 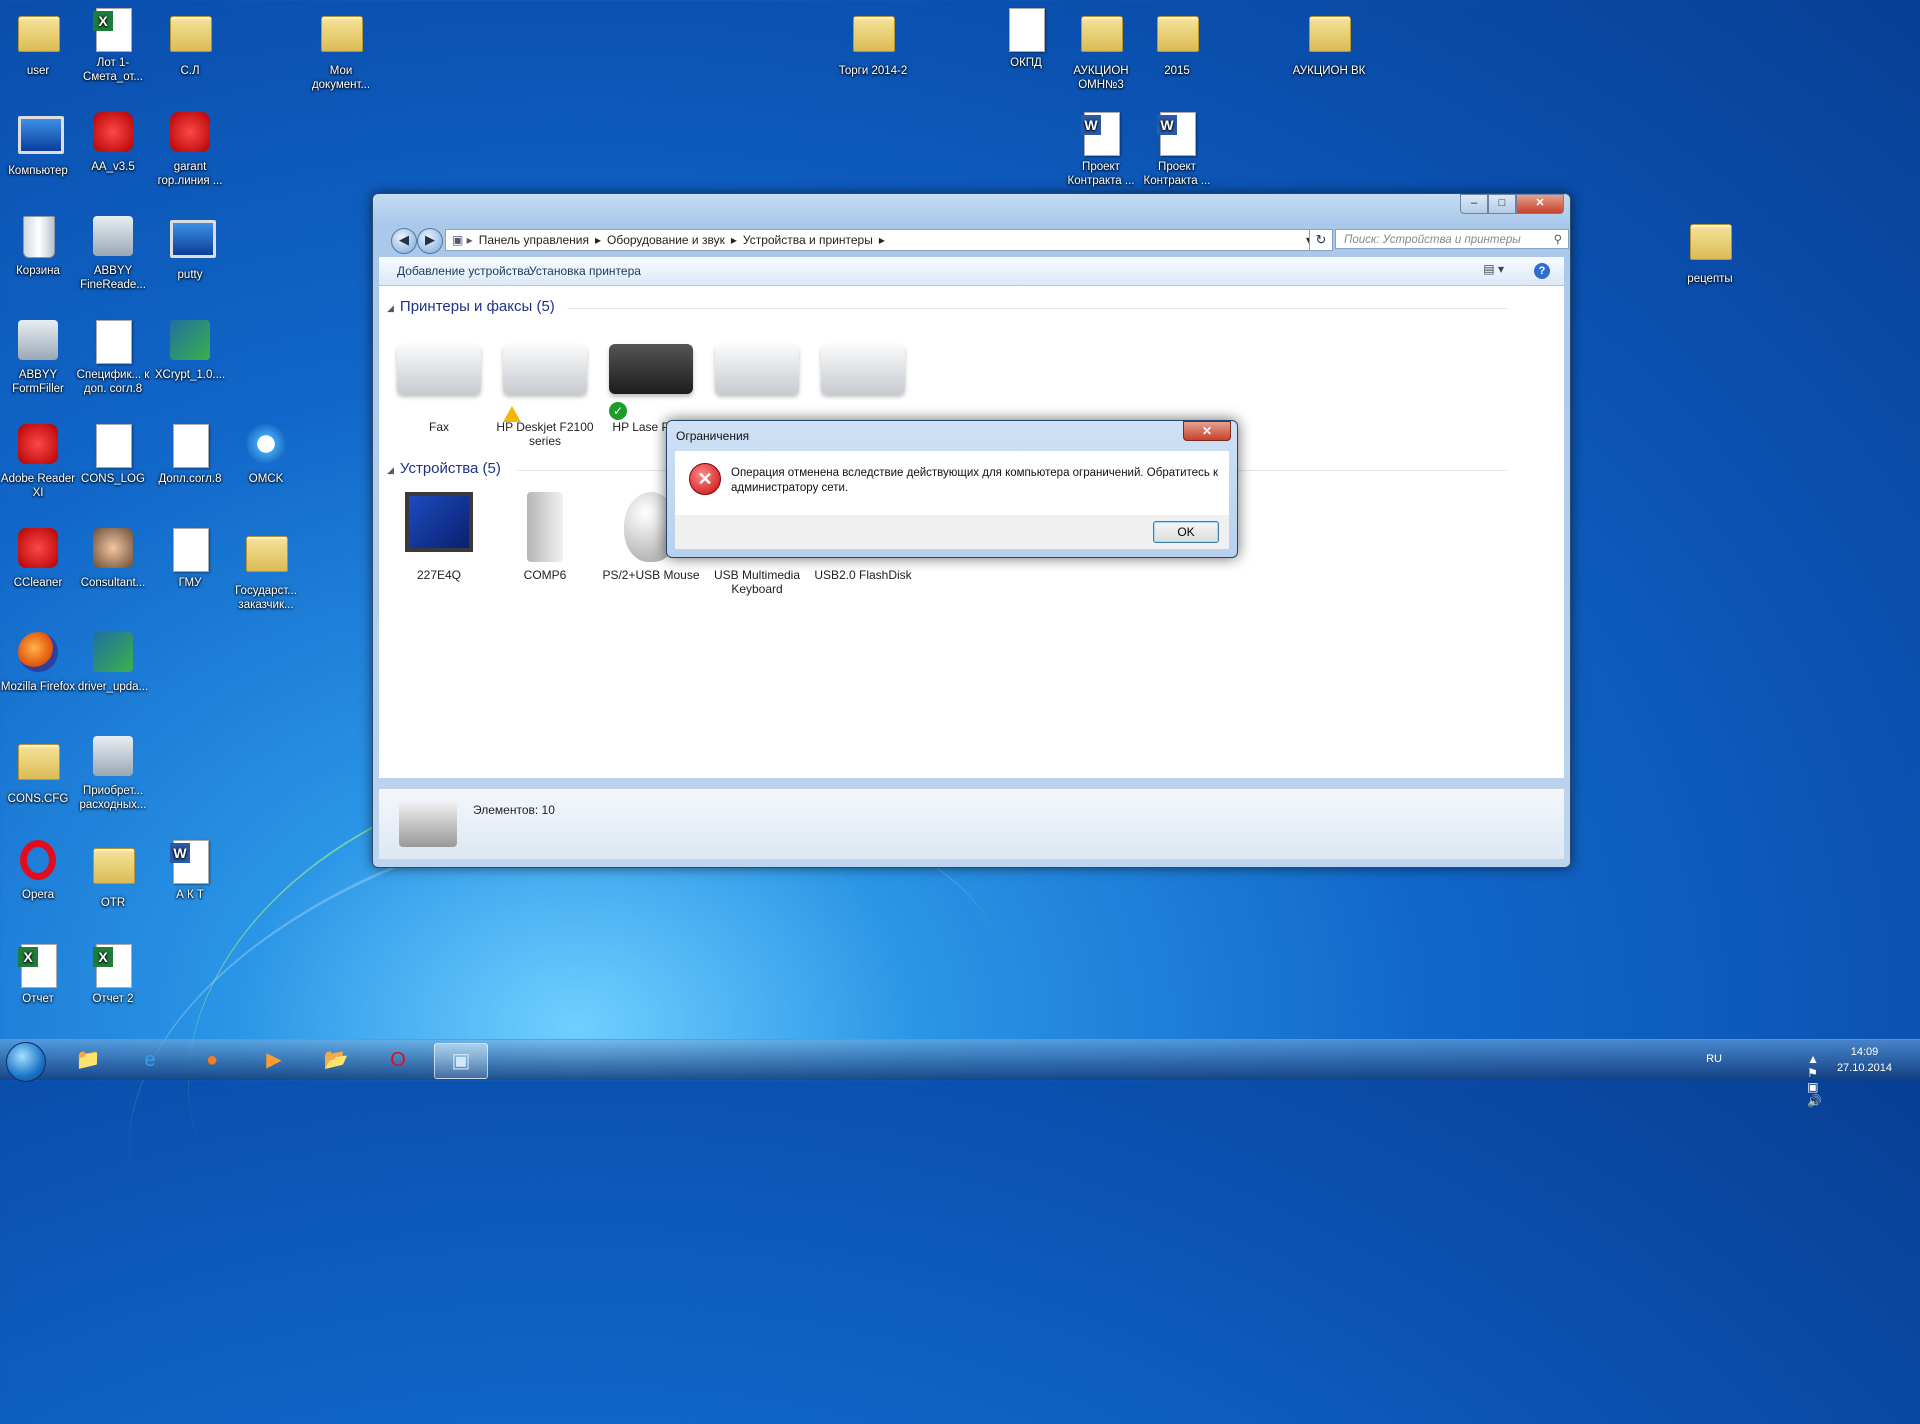 What do you see at coordinates (1026, 39) in the screenshot?
I see `desktop-icon-okpd: ОКПД` at bounding box center [1026, 39].